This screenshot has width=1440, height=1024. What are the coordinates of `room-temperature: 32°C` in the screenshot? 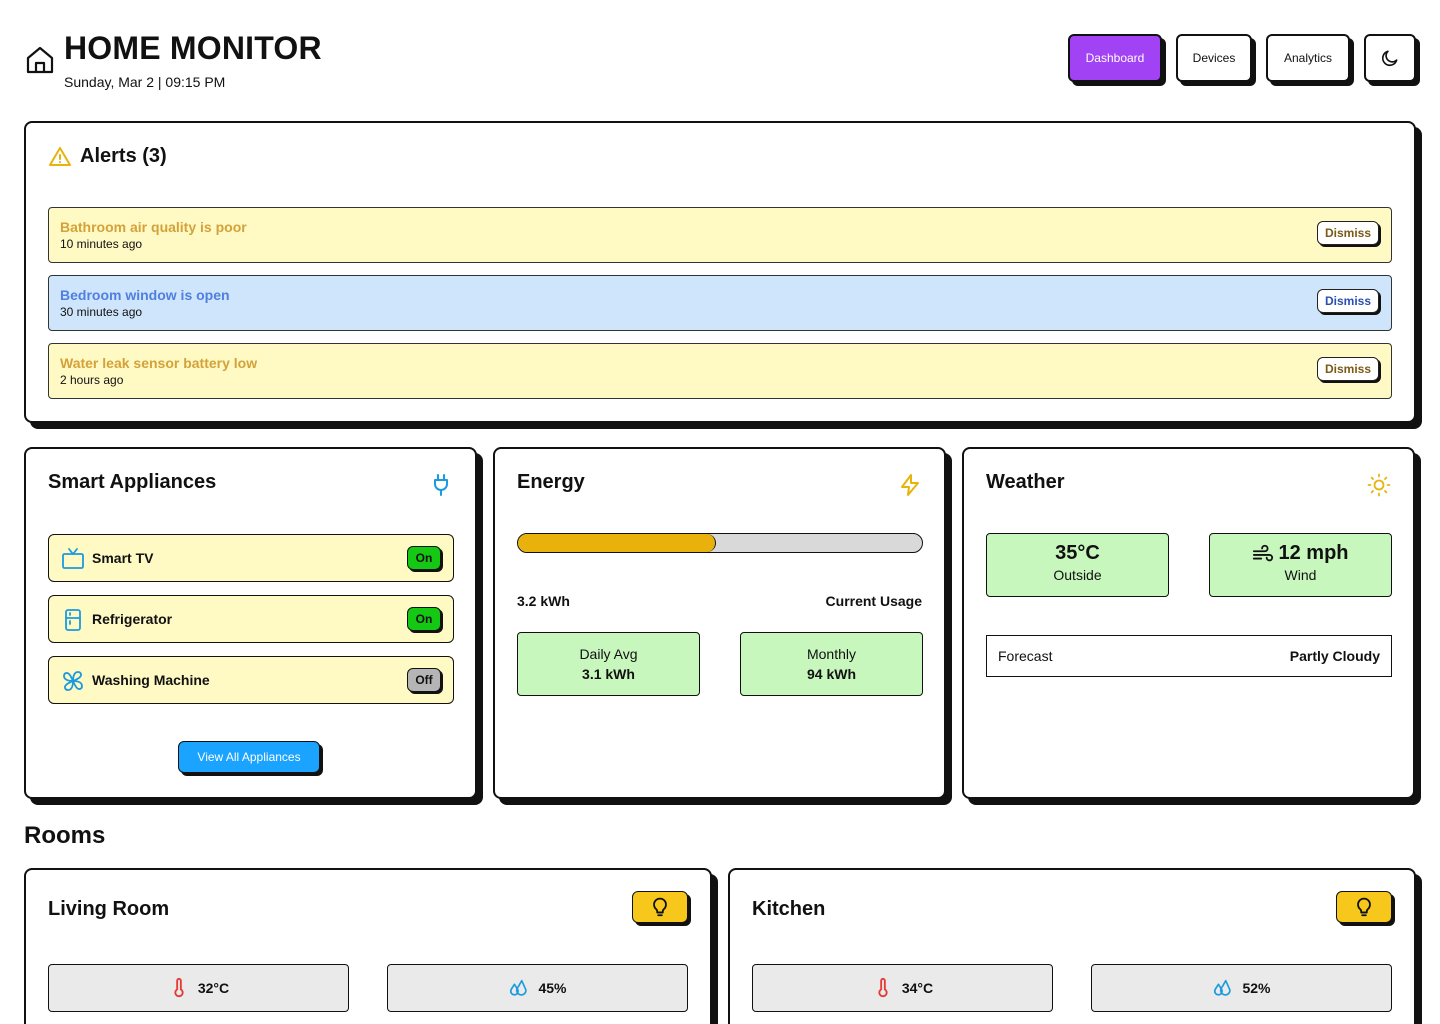 It's located at (198, 988).